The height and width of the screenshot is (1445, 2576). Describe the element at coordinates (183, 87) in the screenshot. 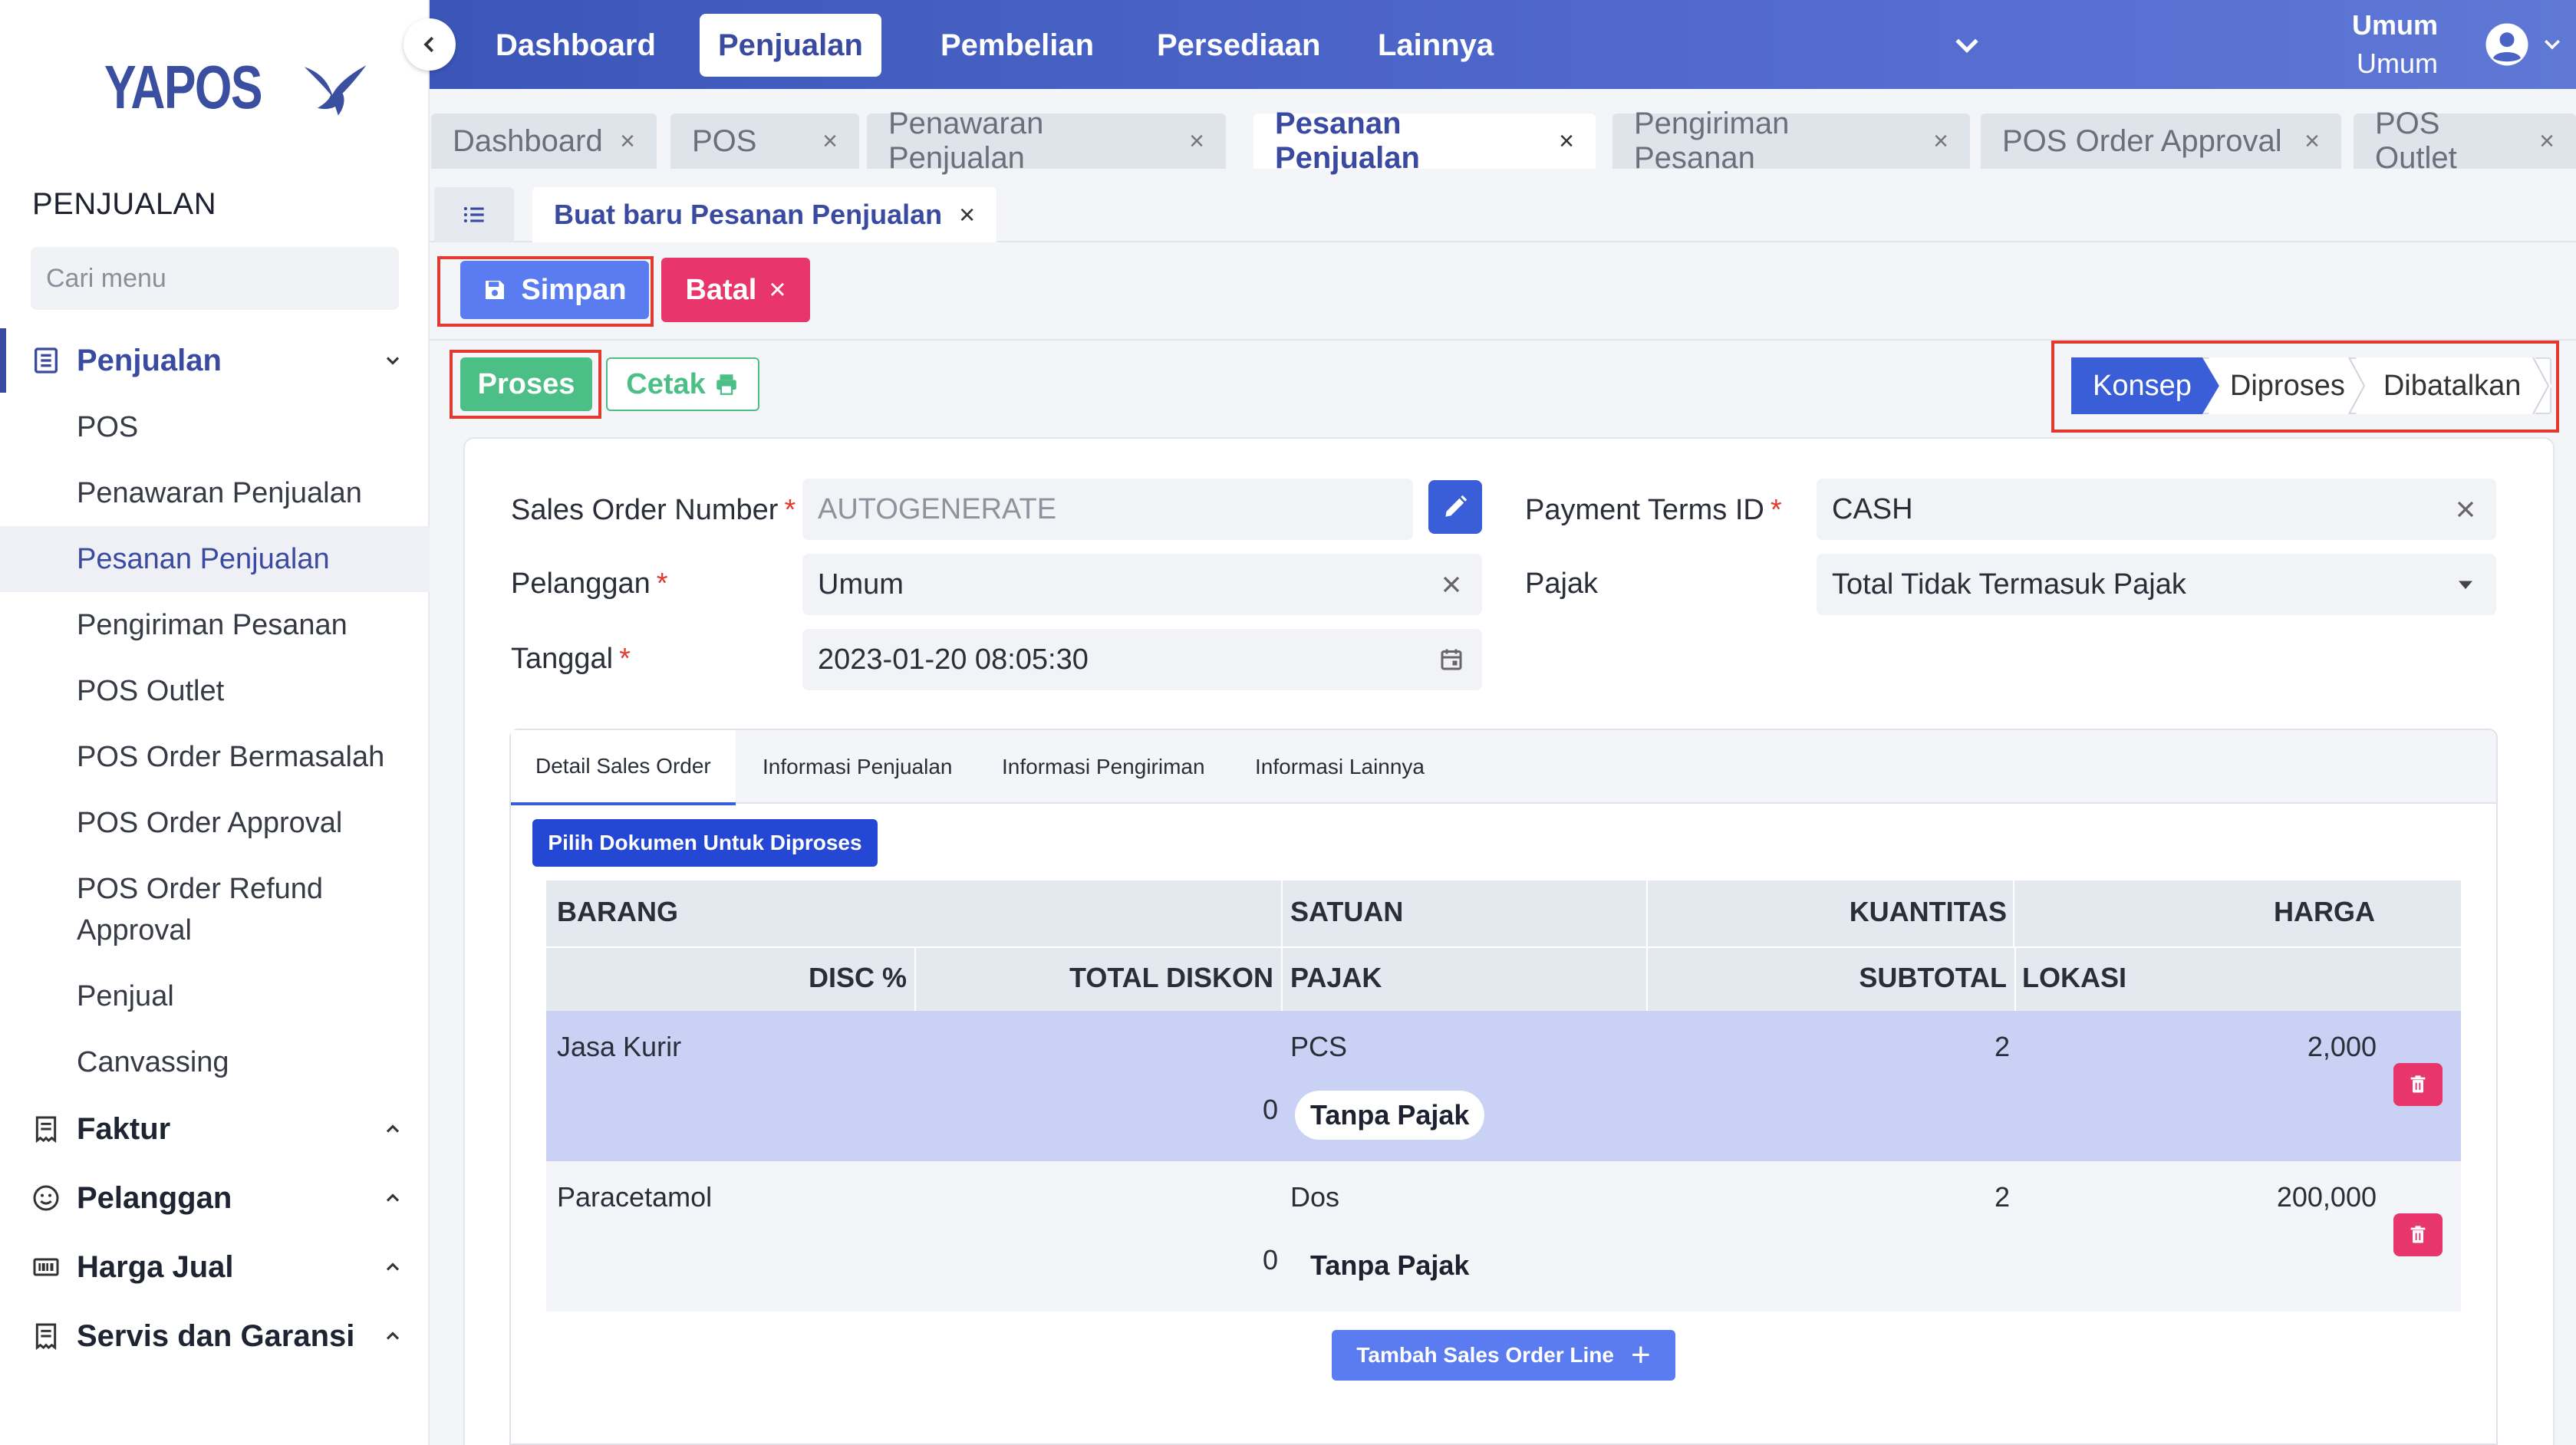

I see `logo-text: YAPOS` at that location.